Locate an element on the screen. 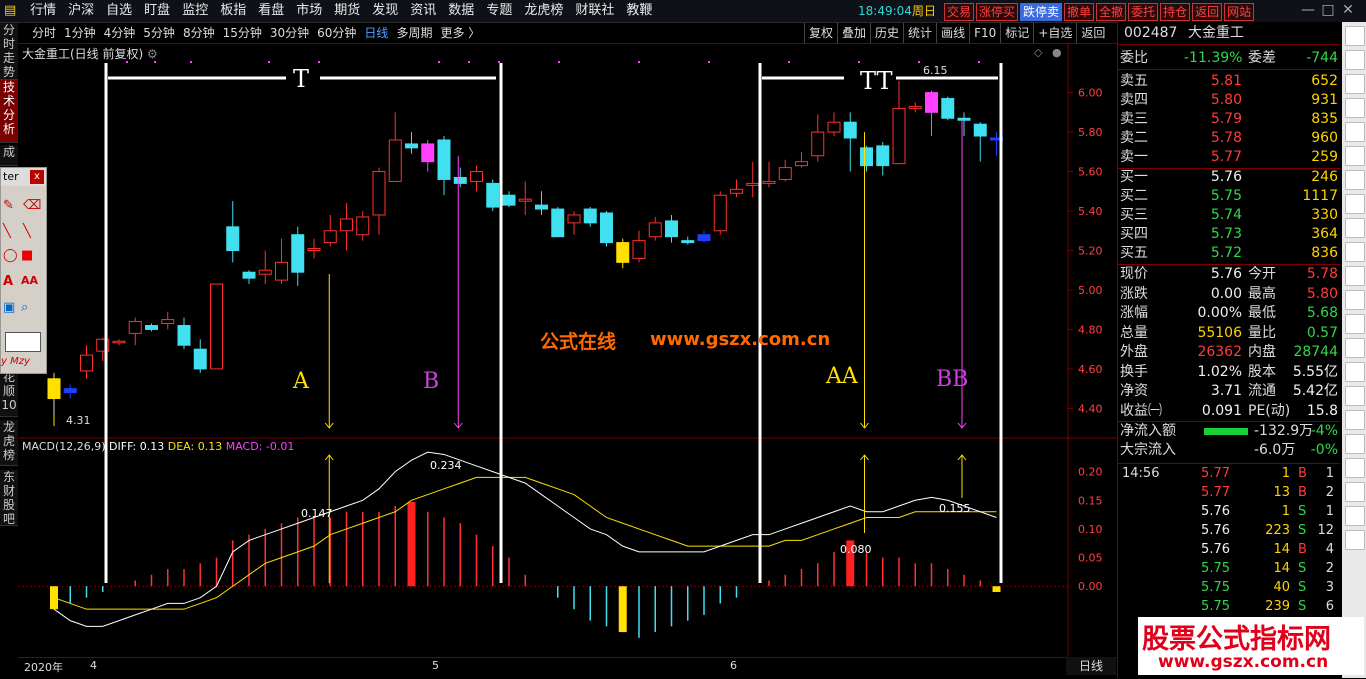  left-tab: 花顺 is located at coordinates (9, 384).